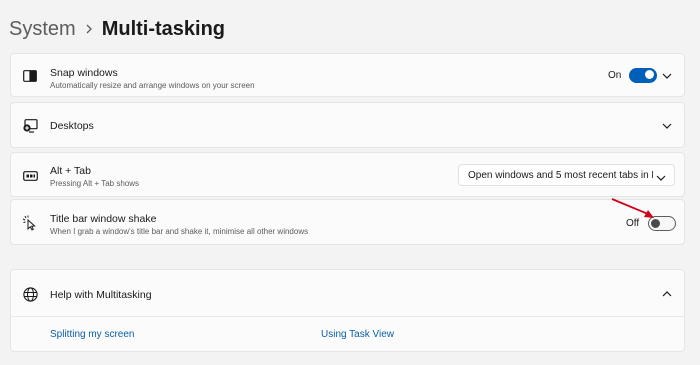 This screenshot has height=365, width=700. I want to click on alt-tab-title: Alt + Tab, so click(70, 171).